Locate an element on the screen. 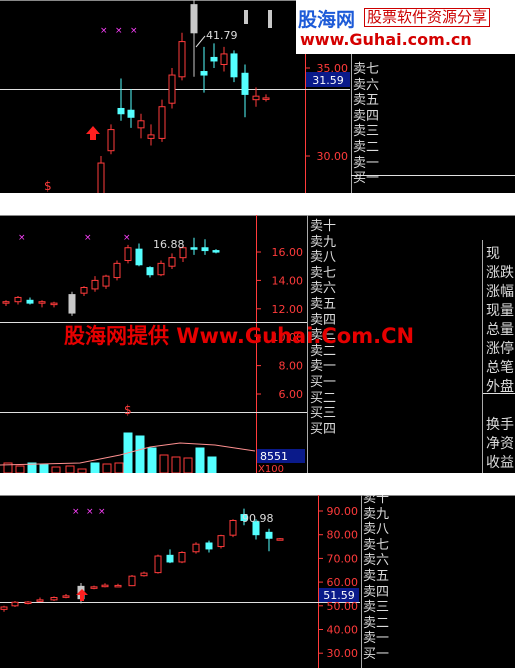 This screenshot has height=668, width=515. quote-info-label: 涨幅 is located at coordinates (500, 292).